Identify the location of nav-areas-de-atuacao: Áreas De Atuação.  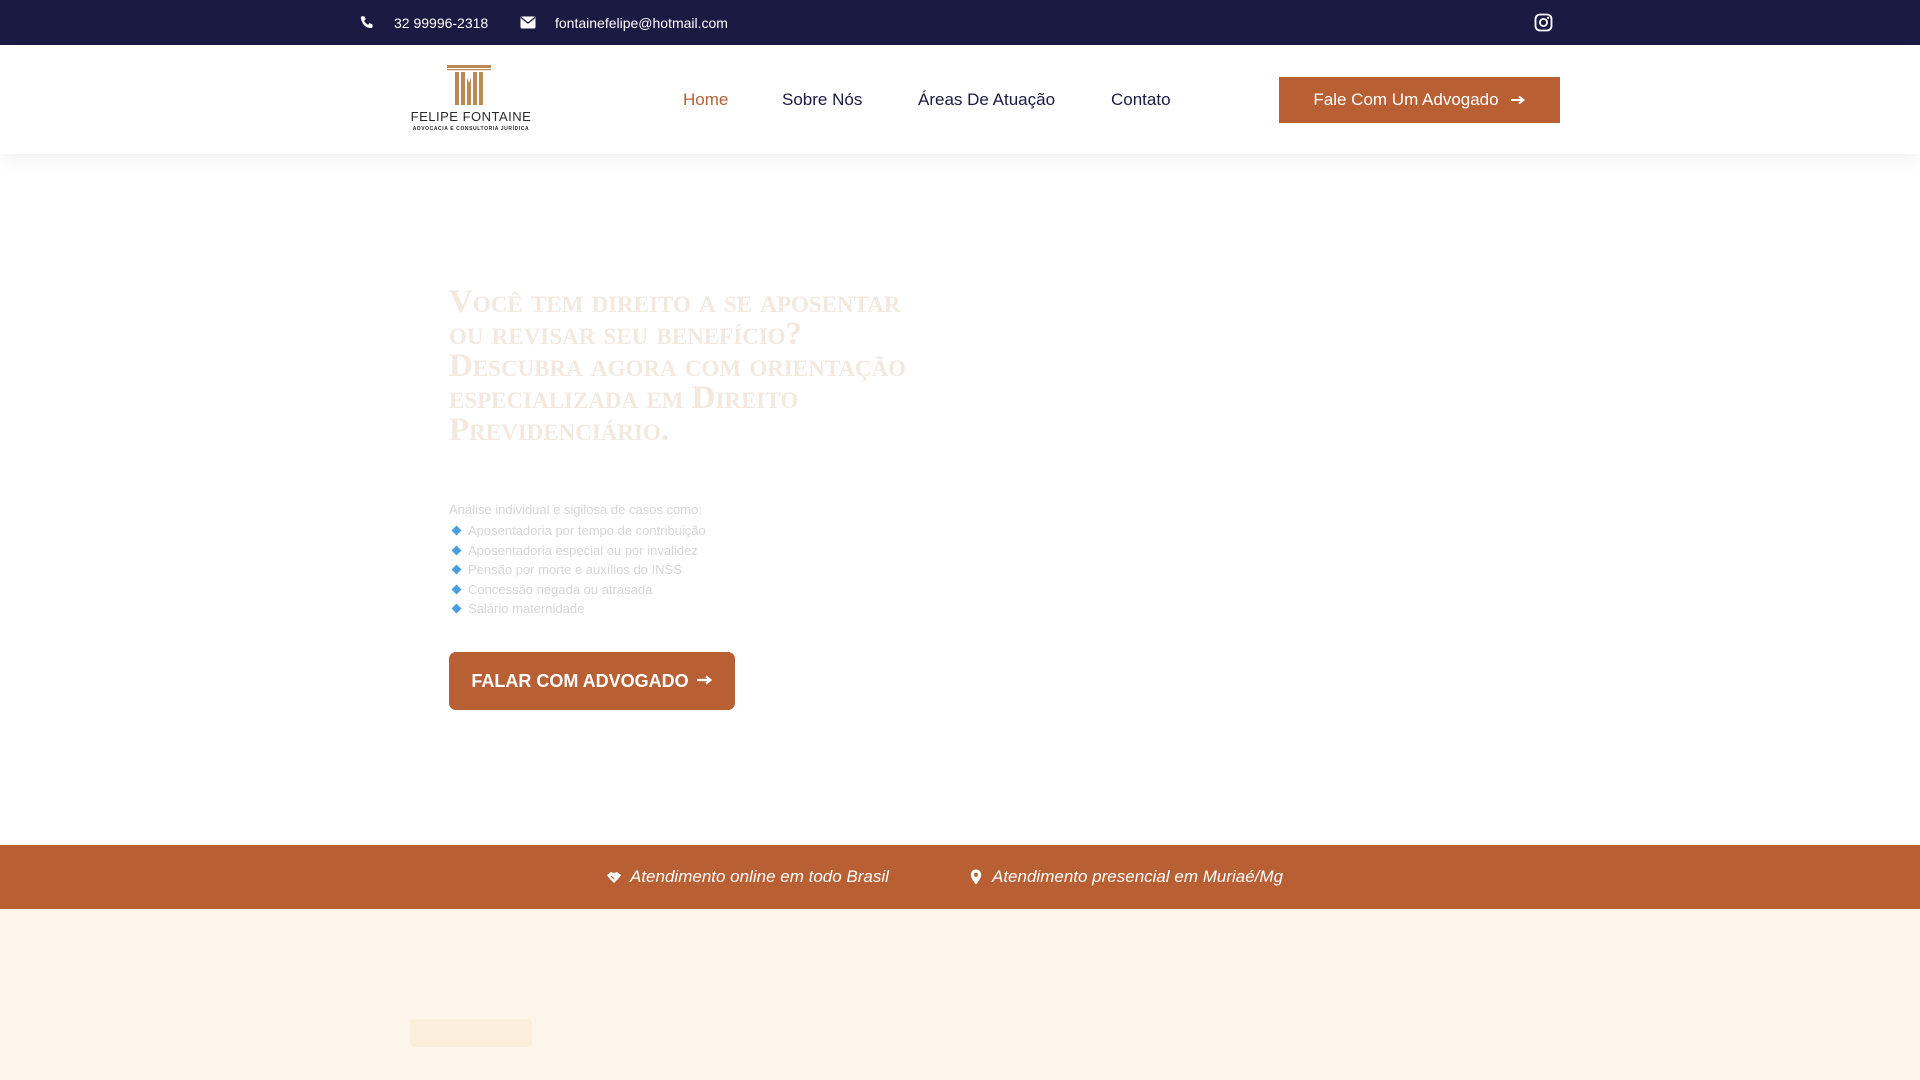
(986, 99).